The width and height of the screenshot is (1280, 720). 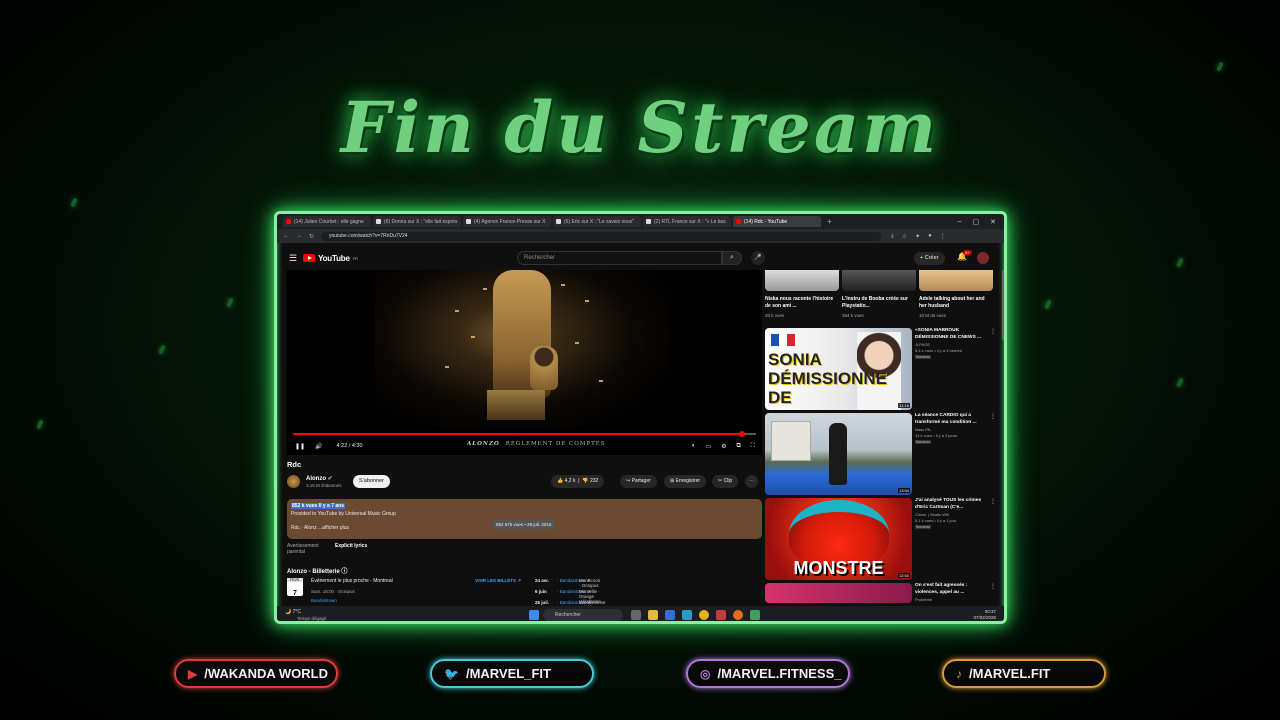 I want to click on stream-end-title: Fin du Stream, so click(x=640, y=127).